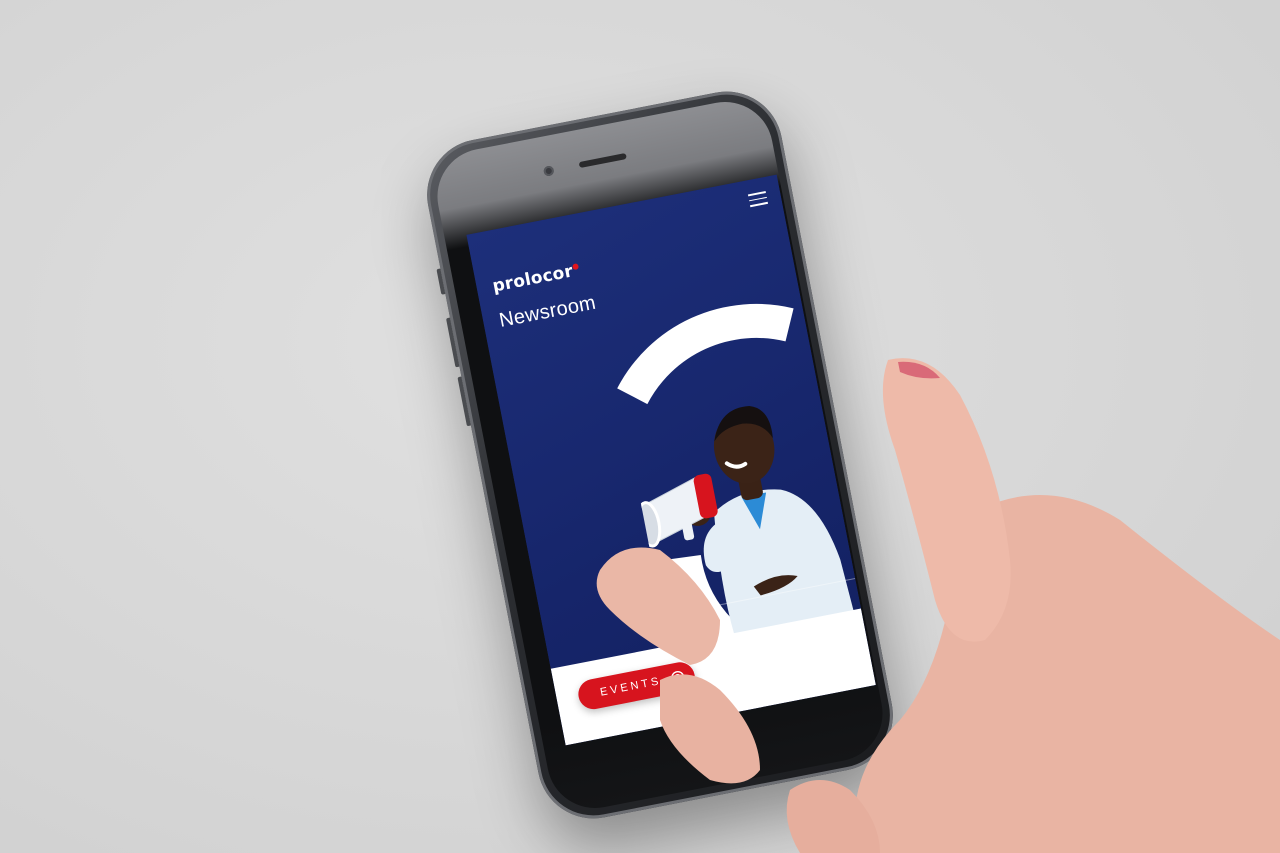  Describe the element at coordinates (718, 743) in the screenshot. I see `home-button` at that location.